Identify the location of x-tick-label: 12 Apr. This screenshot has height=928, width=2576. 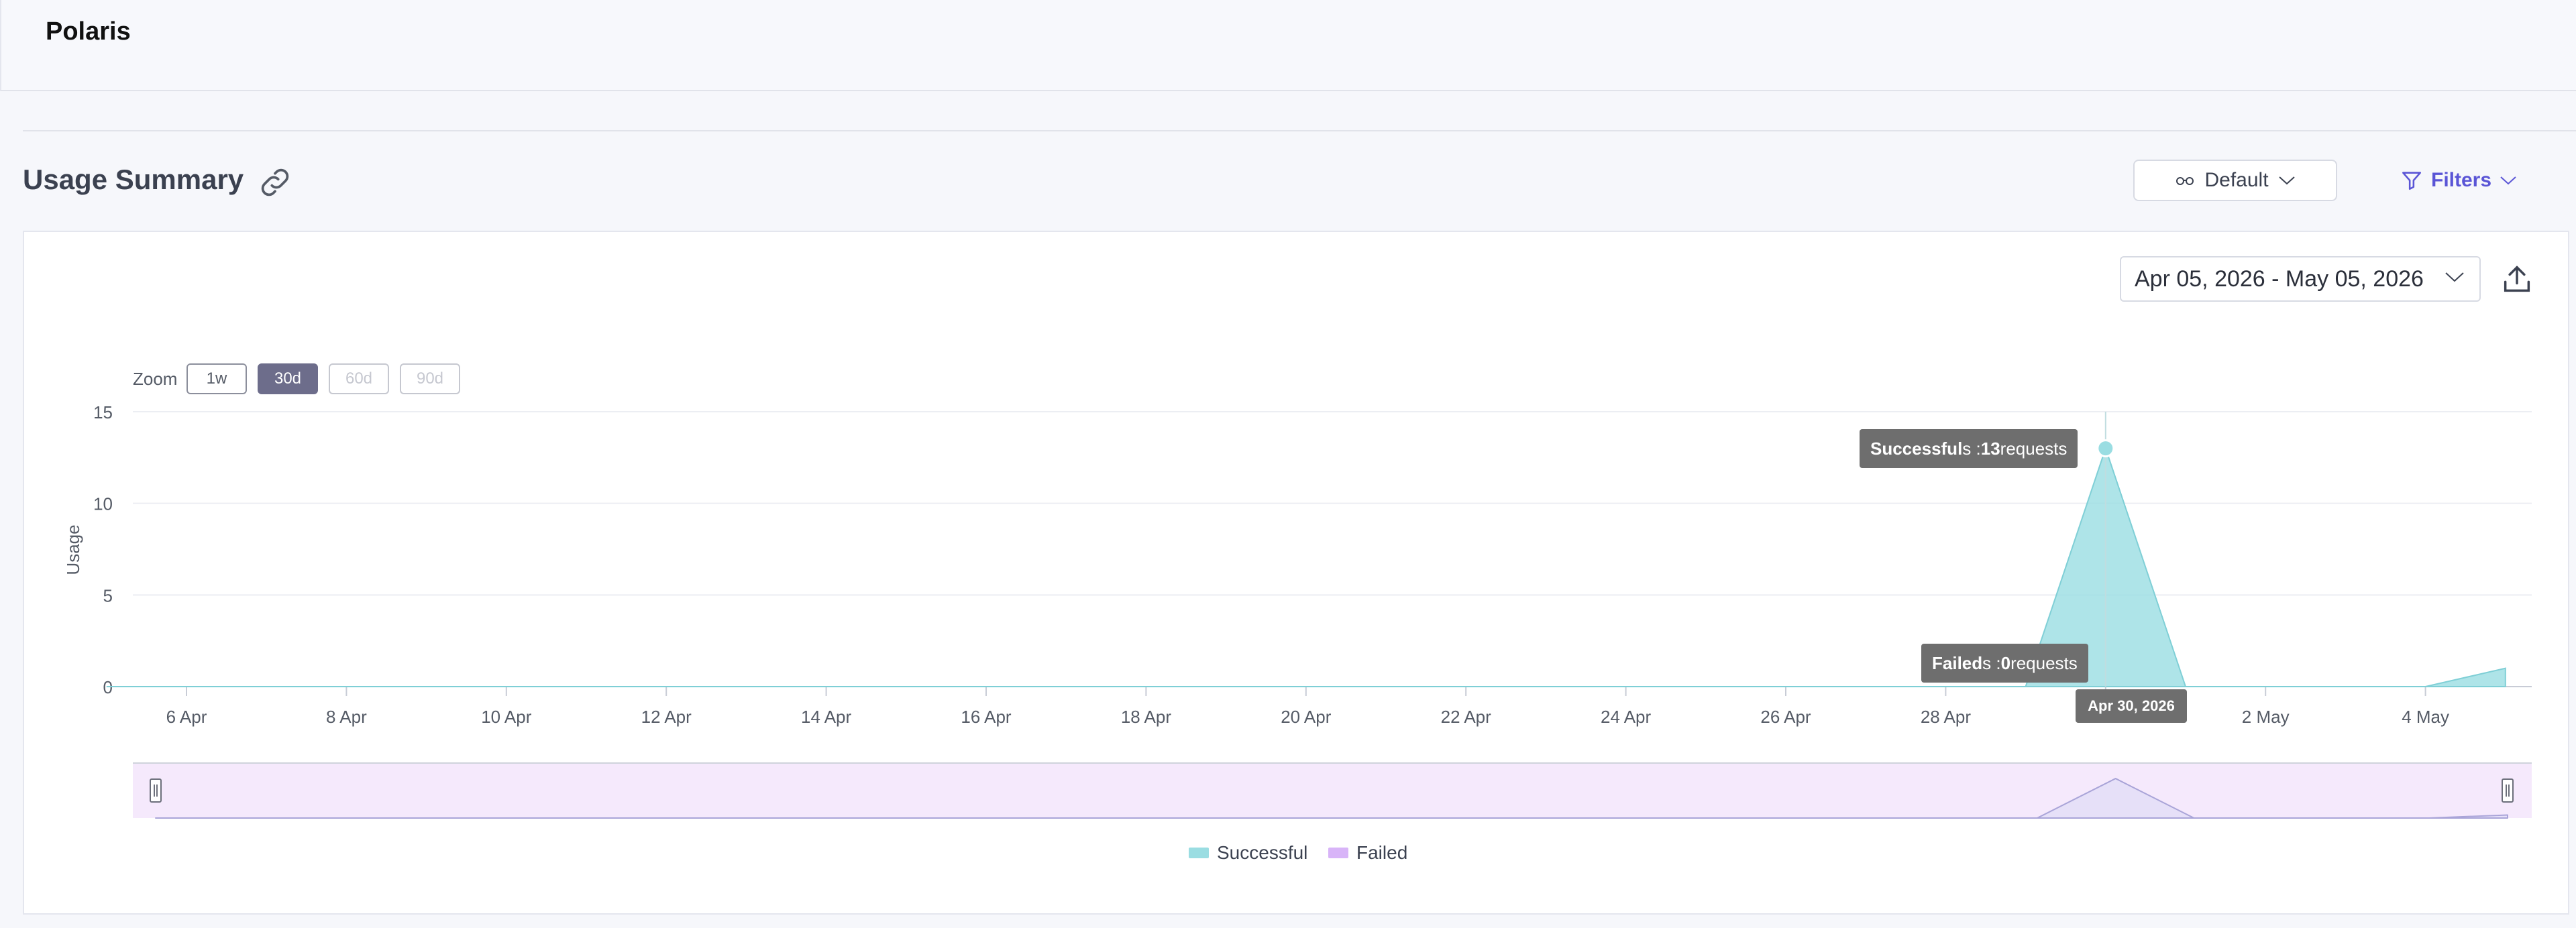
(666, 717).